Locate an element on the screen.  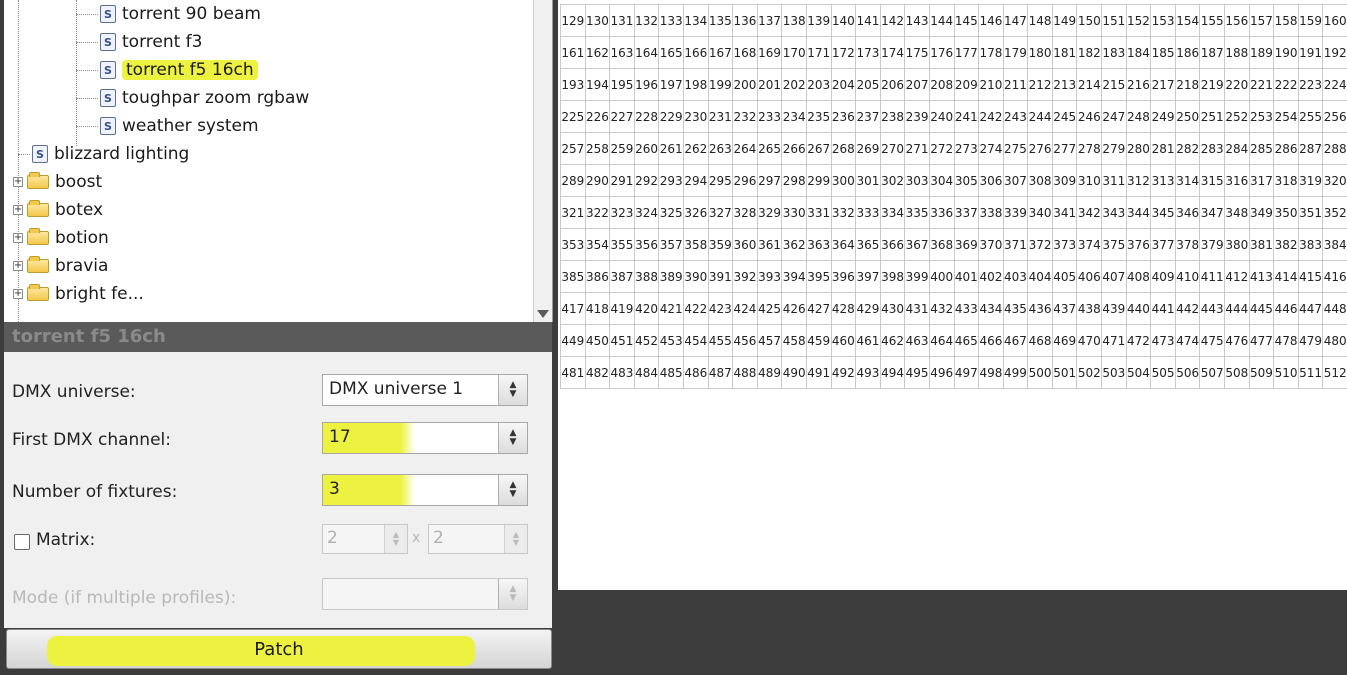
dmx-channel-cell: 356 is located at coordinates (646, 244).